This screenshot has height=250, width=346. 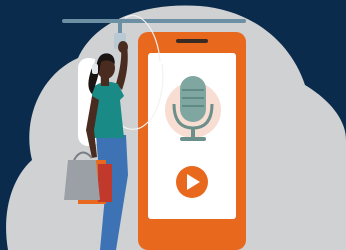 What do you see at coordinates (105, 183) in the screenshot?
I see `shopping-bag-red` at bounding box center [105, 183].